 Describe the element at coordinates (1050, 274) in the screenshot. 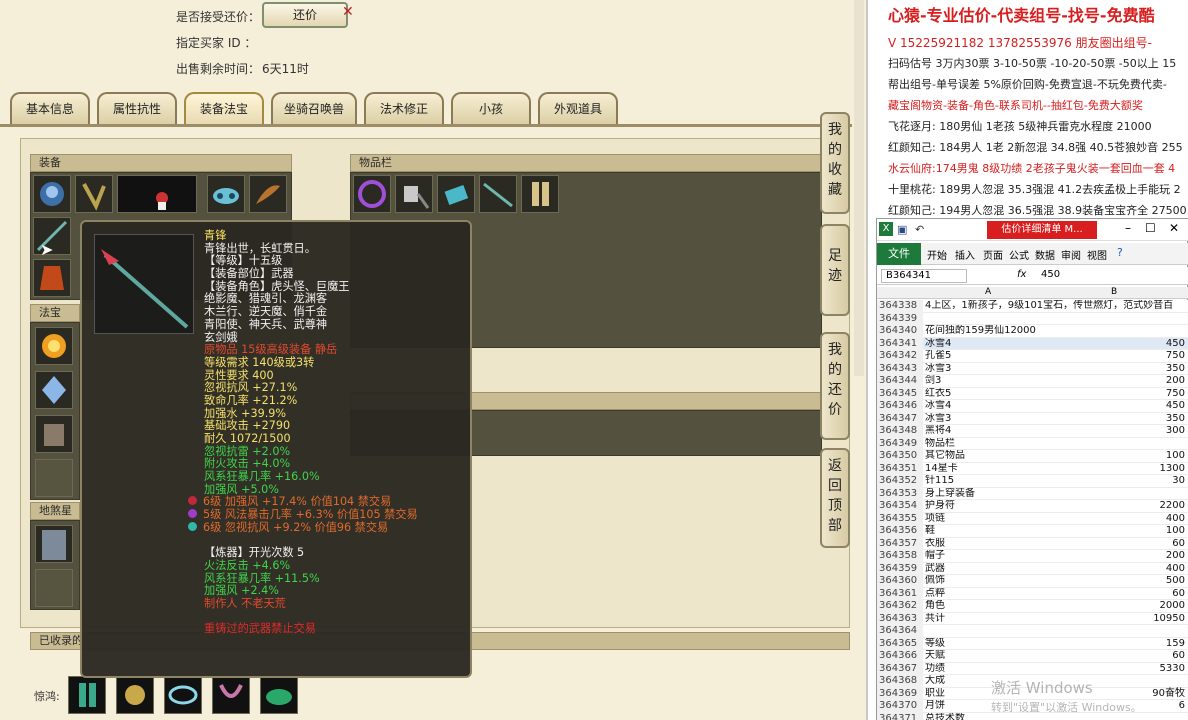

I see `formula-input: 450` at that location.